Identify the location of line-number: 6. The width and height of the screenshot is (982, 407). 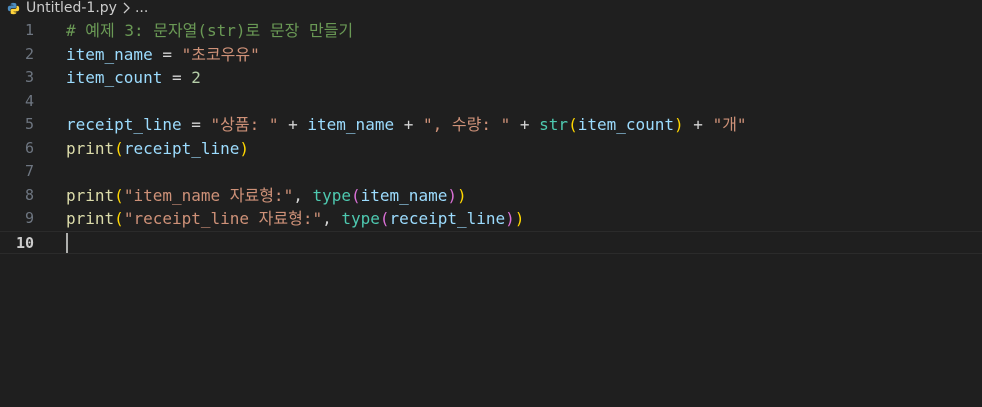
(29, 147).